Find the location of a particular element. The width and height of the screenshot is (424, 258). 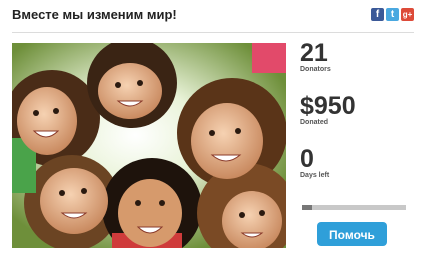

funding-progress-bar is located at coordinates (354, 207).